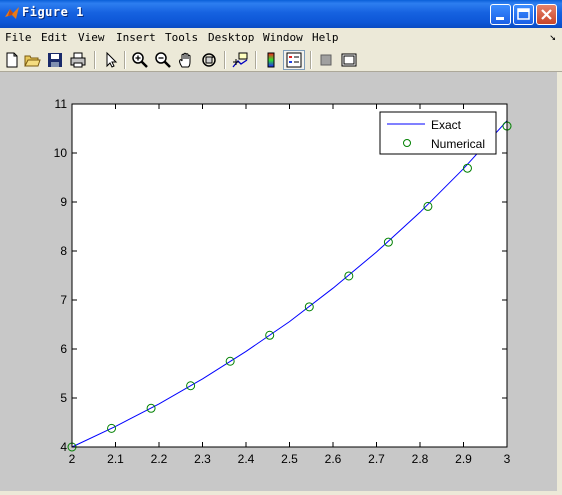 Image resolution: width=562 pixels, height=495 pixels. What do you see at coordinates (463, 459) in the screenshot?
I see `x-tick-label: 2.9` at bounding box center [463, 459].